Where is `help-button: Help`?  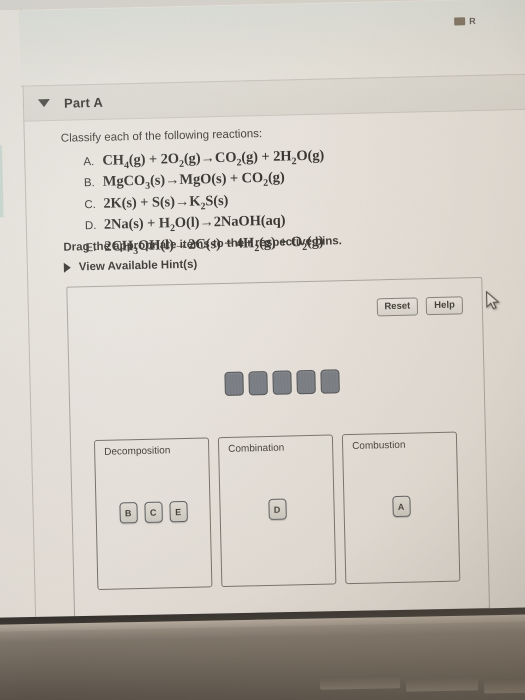 help-button: Help is located at coordinates (445, 306).